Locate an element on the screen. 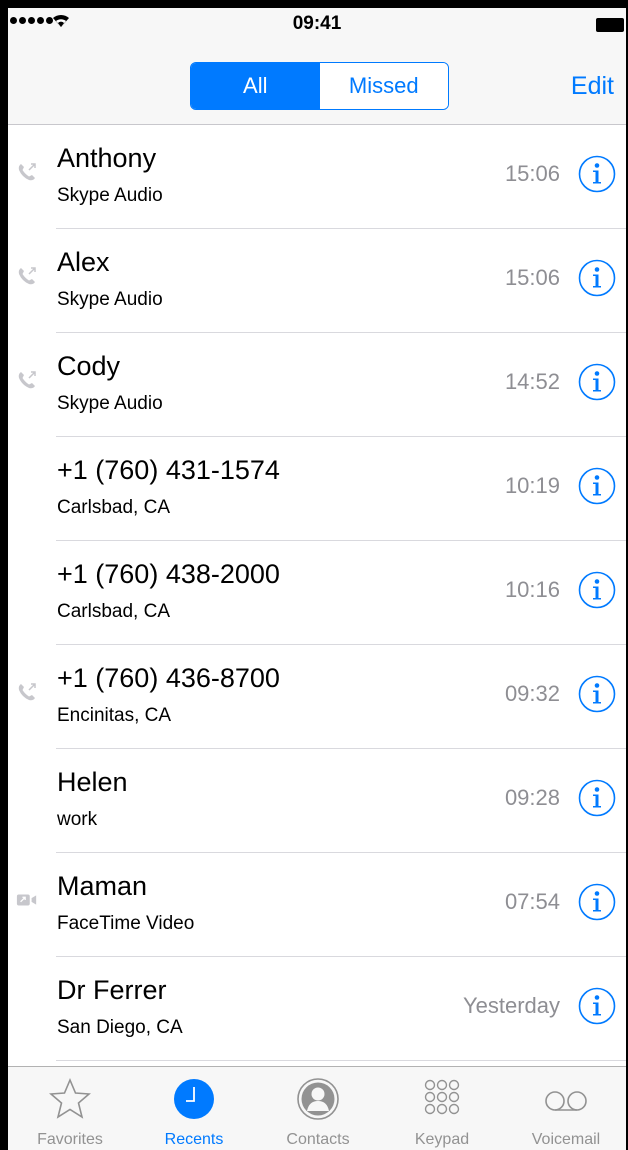  call-name: Dr Ferrer is located at coordinates (112, 990).